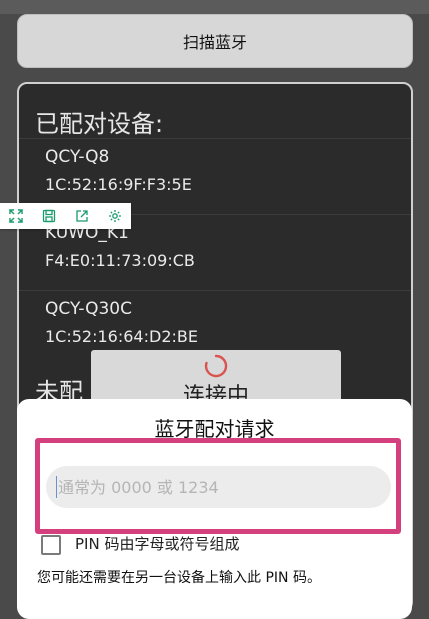 The image size is (429, 619). I want to click on loading-spinner-icon, so click(216, 366).